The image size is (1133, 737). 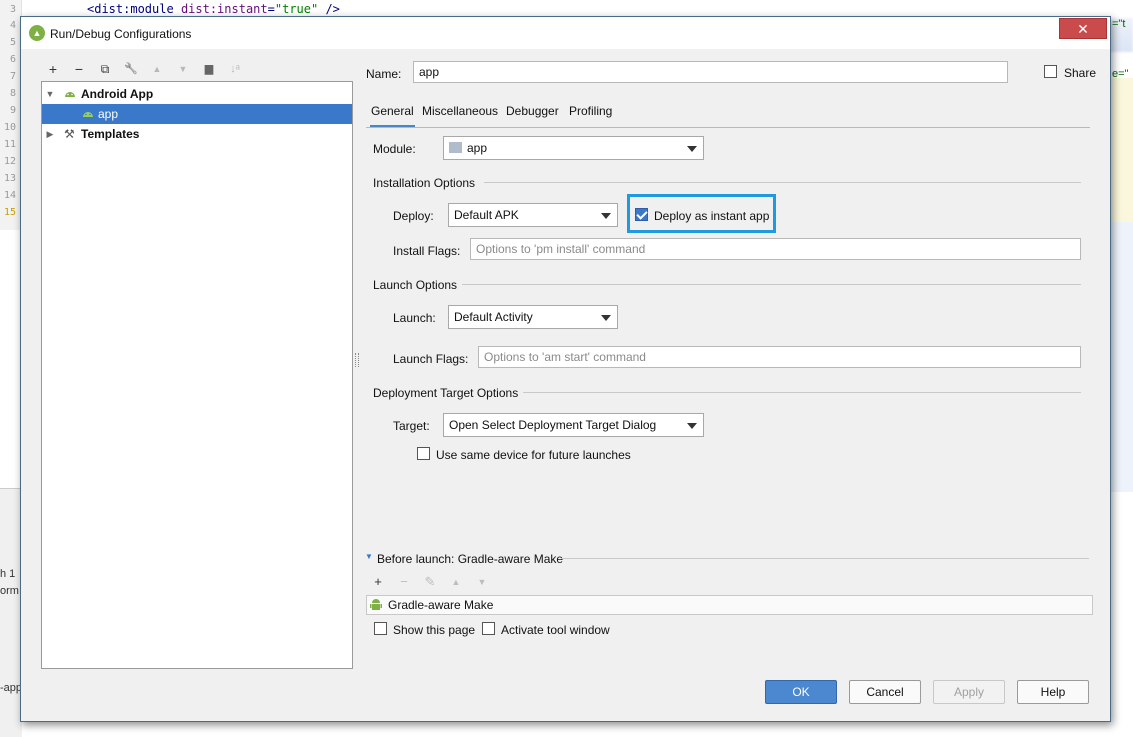 I want to click on same-device-label: Use same device for future launches, so click(x=533, y=455).